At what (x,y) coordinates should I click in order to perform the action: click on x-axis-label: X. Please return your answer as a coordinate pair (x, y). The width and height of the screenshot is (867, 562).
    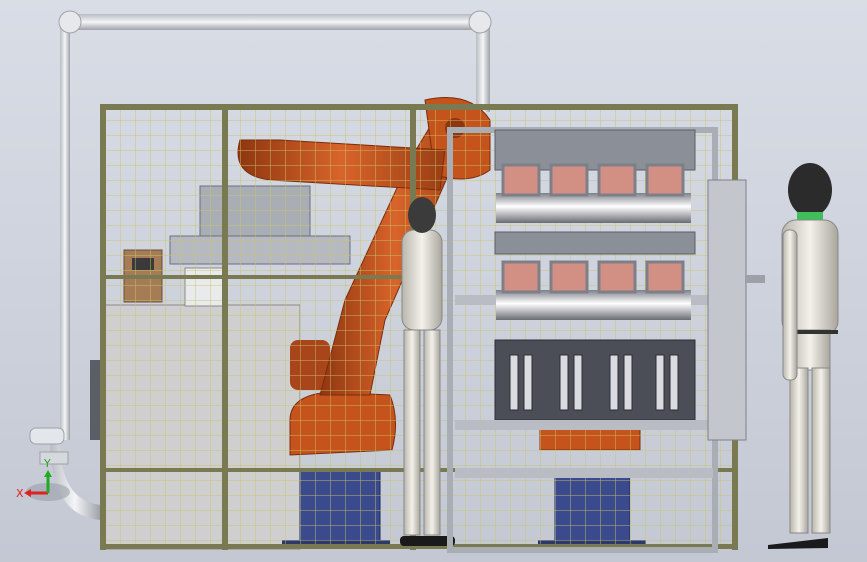
    Looking at the image, I should click on (20, 493).